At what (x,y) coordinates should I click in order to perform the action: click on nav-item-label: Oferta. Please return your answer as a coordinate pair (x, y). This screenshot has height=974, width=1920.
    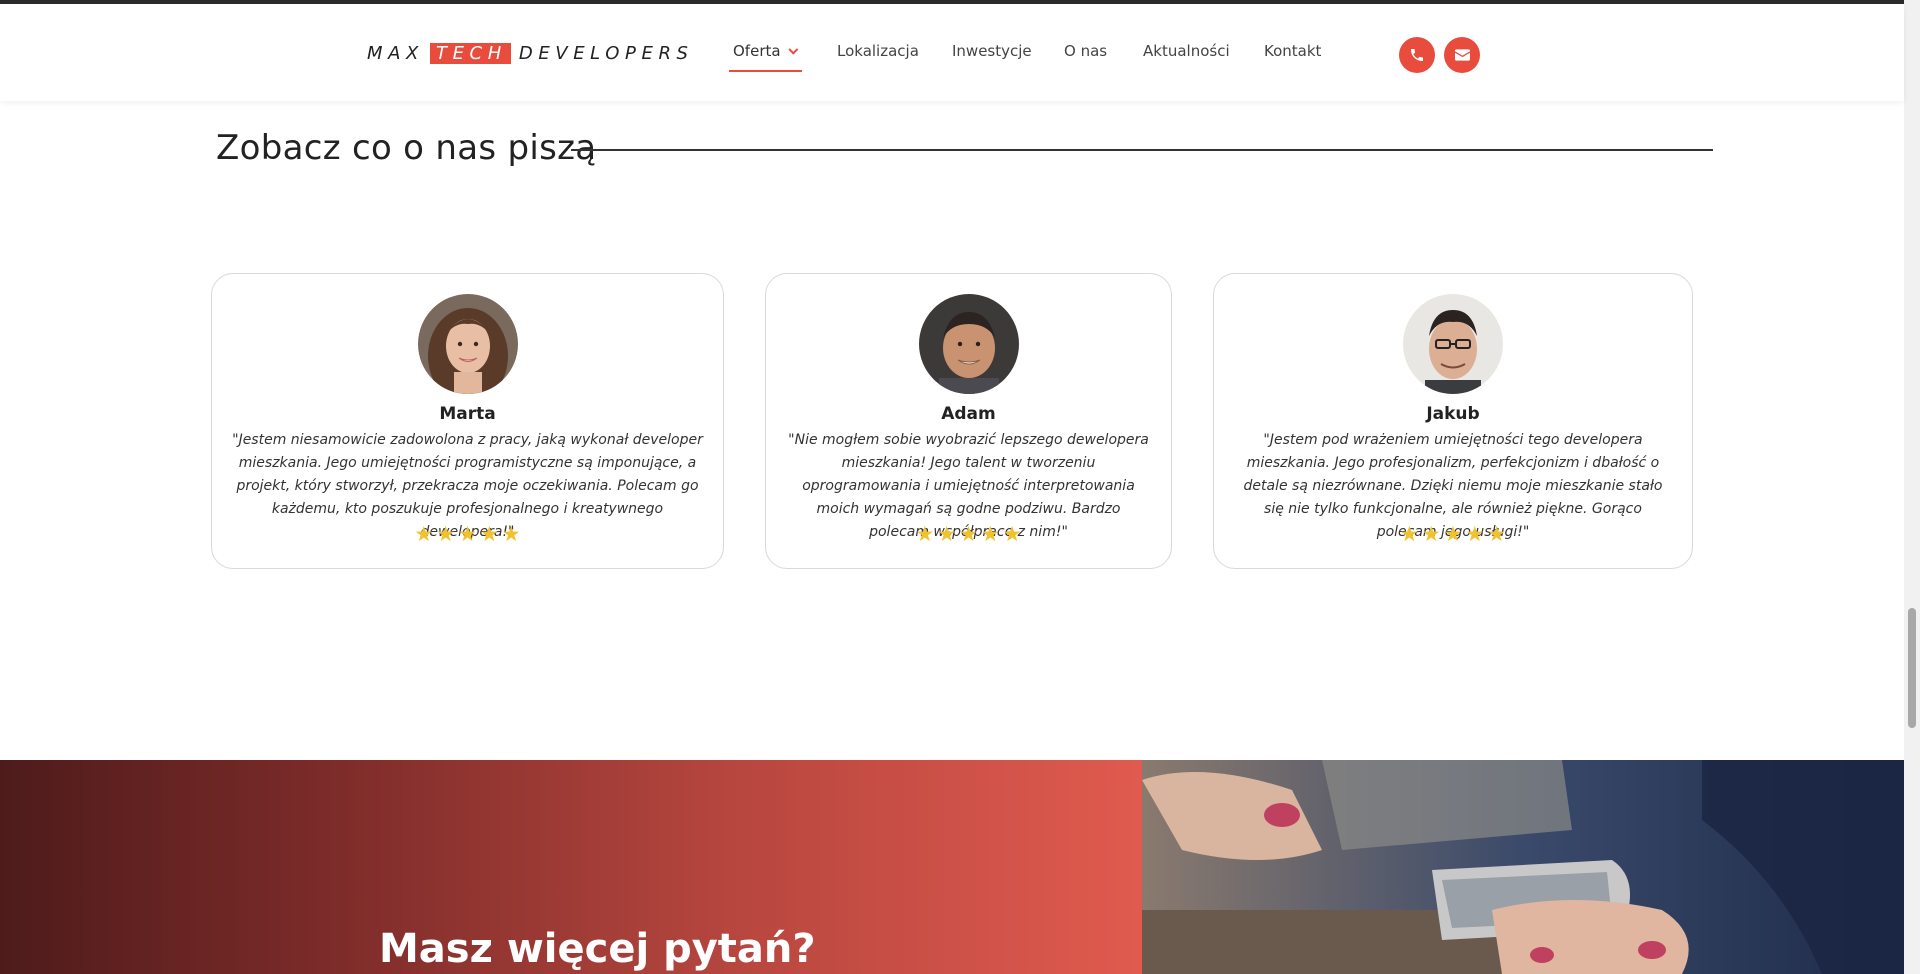
    Looking at the image, I should click on (757, 51).